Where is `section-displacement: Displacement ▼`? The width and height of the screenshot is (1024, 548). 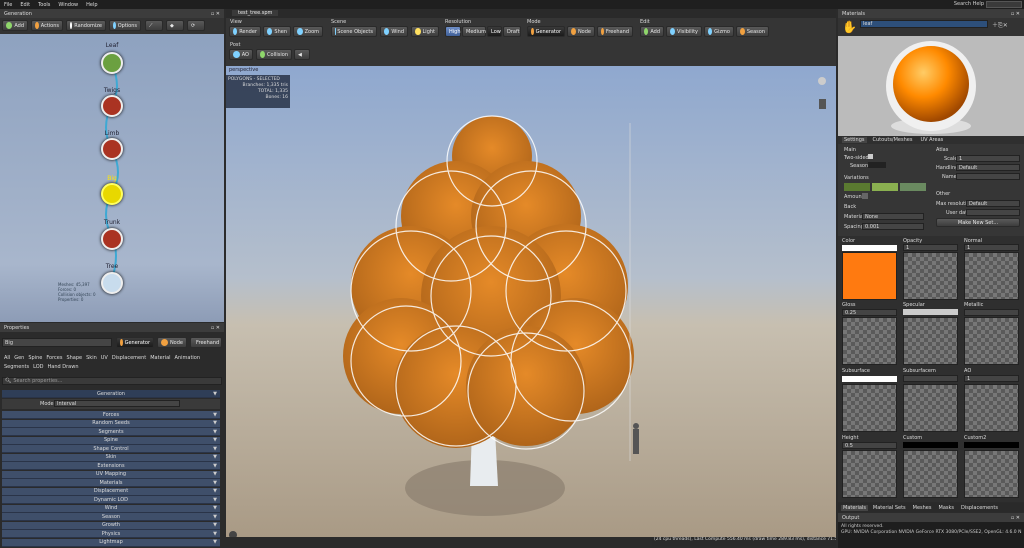
section-displacement: Displacement ▼ is located at coordinates (111, 491).